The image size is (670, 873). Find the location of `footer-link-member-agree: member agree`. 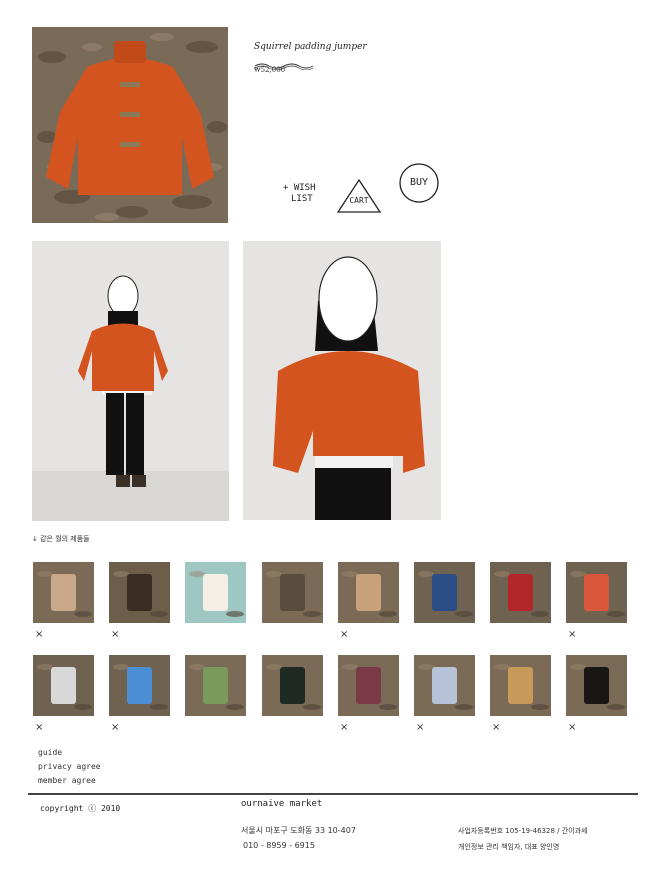

footer-link-member-agree: member agree is located at coordinates (67, 780).